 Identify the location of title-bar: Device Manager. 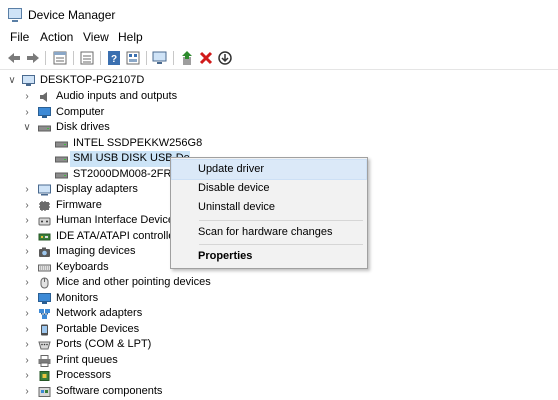
(279, 14).